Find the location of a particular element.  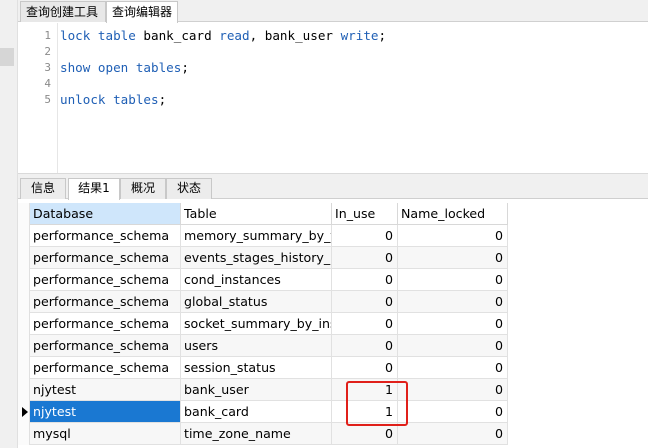

table-cell: cond_instances is located at coordinates (256, 280).